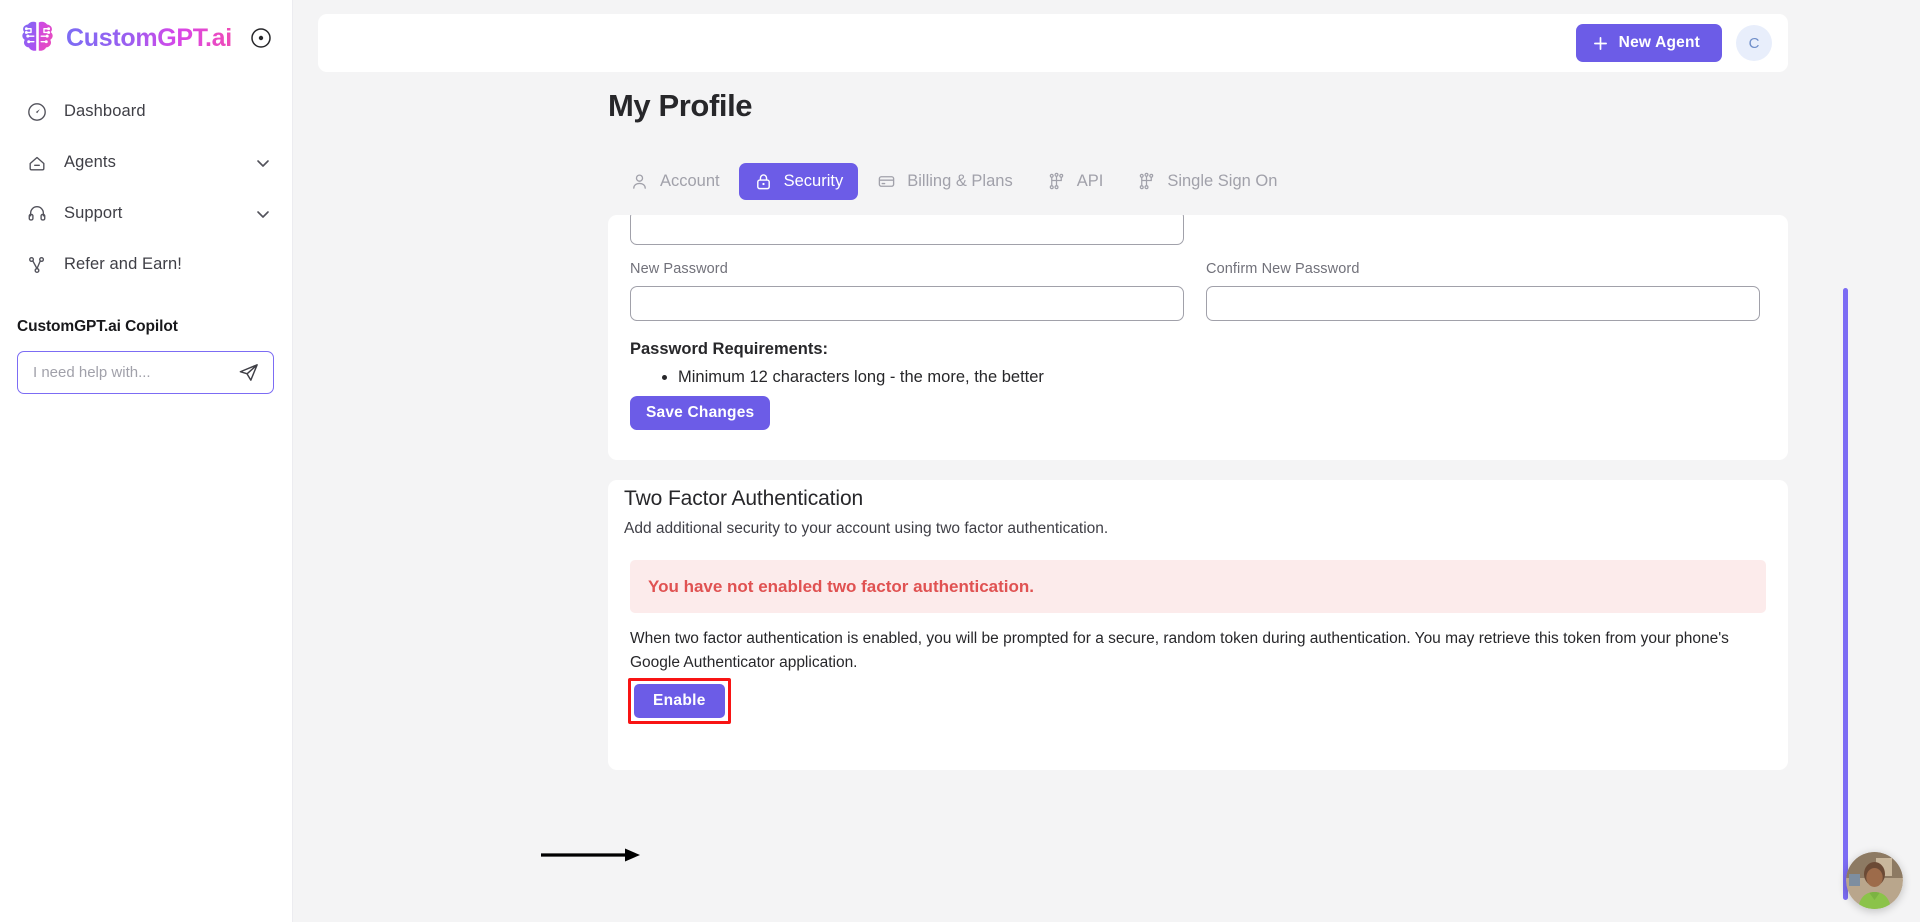  I want to click on sidebar-nav: Dashboard Agents Support Refer and Earn!, so click(146, 183).